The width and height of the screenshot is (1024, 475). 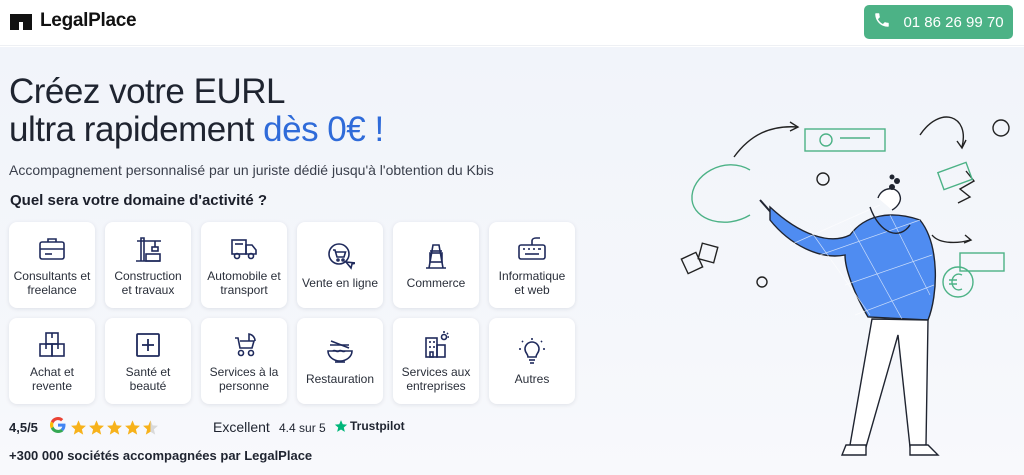 I want to click on truck-icon, so click(x=244, y=249).